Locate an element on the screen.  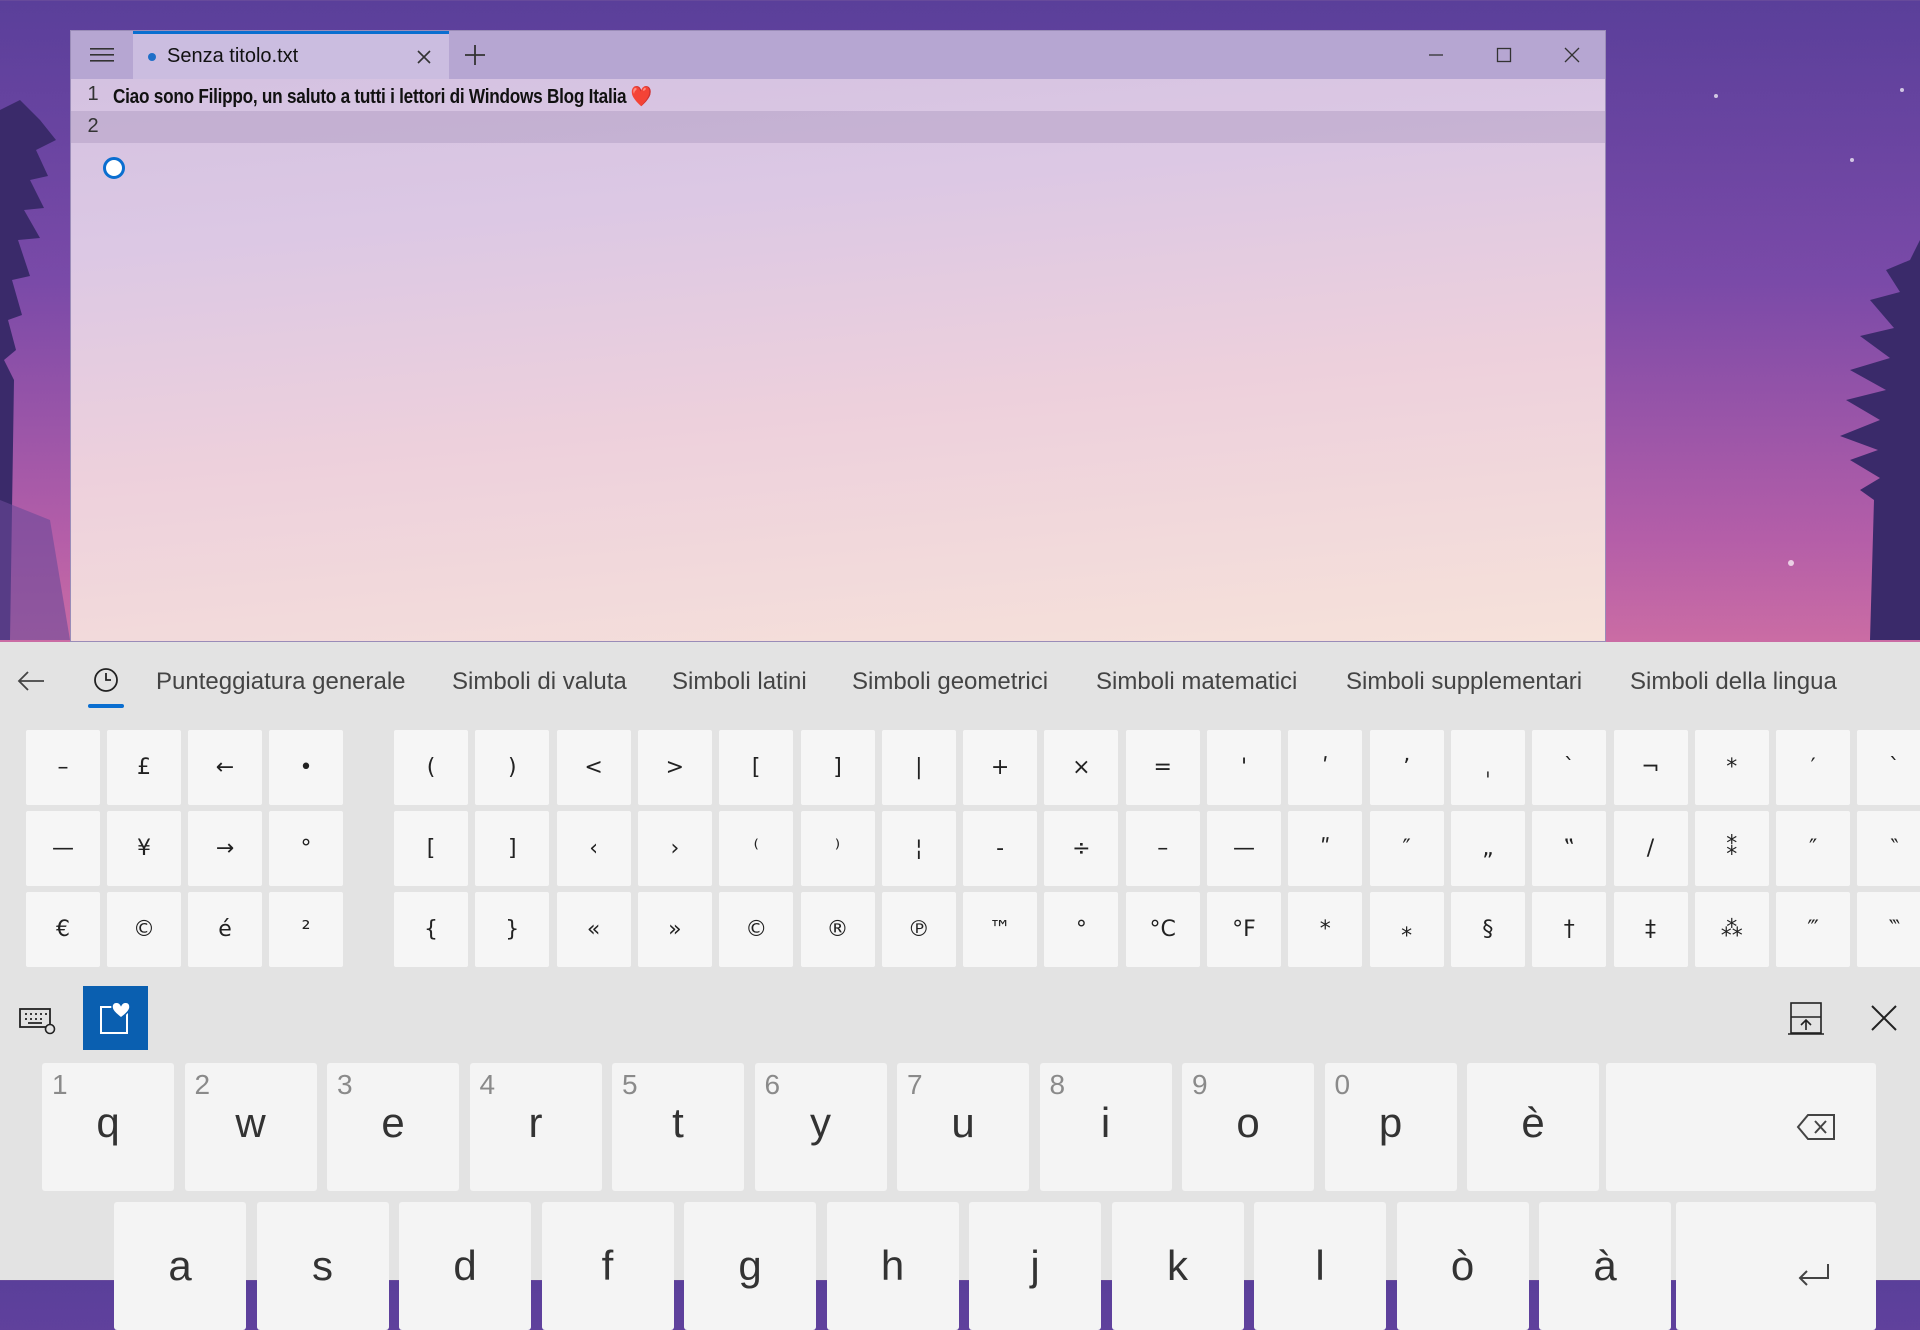
touch-caret-handle is located at coordinates (114, 168).